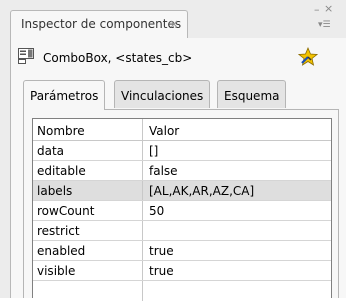 This screenshot has width=346, height=301. What do you see at coordinates (237, 210) in the screenshot?
I see `param-value: 50` at bounding box center [237, 210].